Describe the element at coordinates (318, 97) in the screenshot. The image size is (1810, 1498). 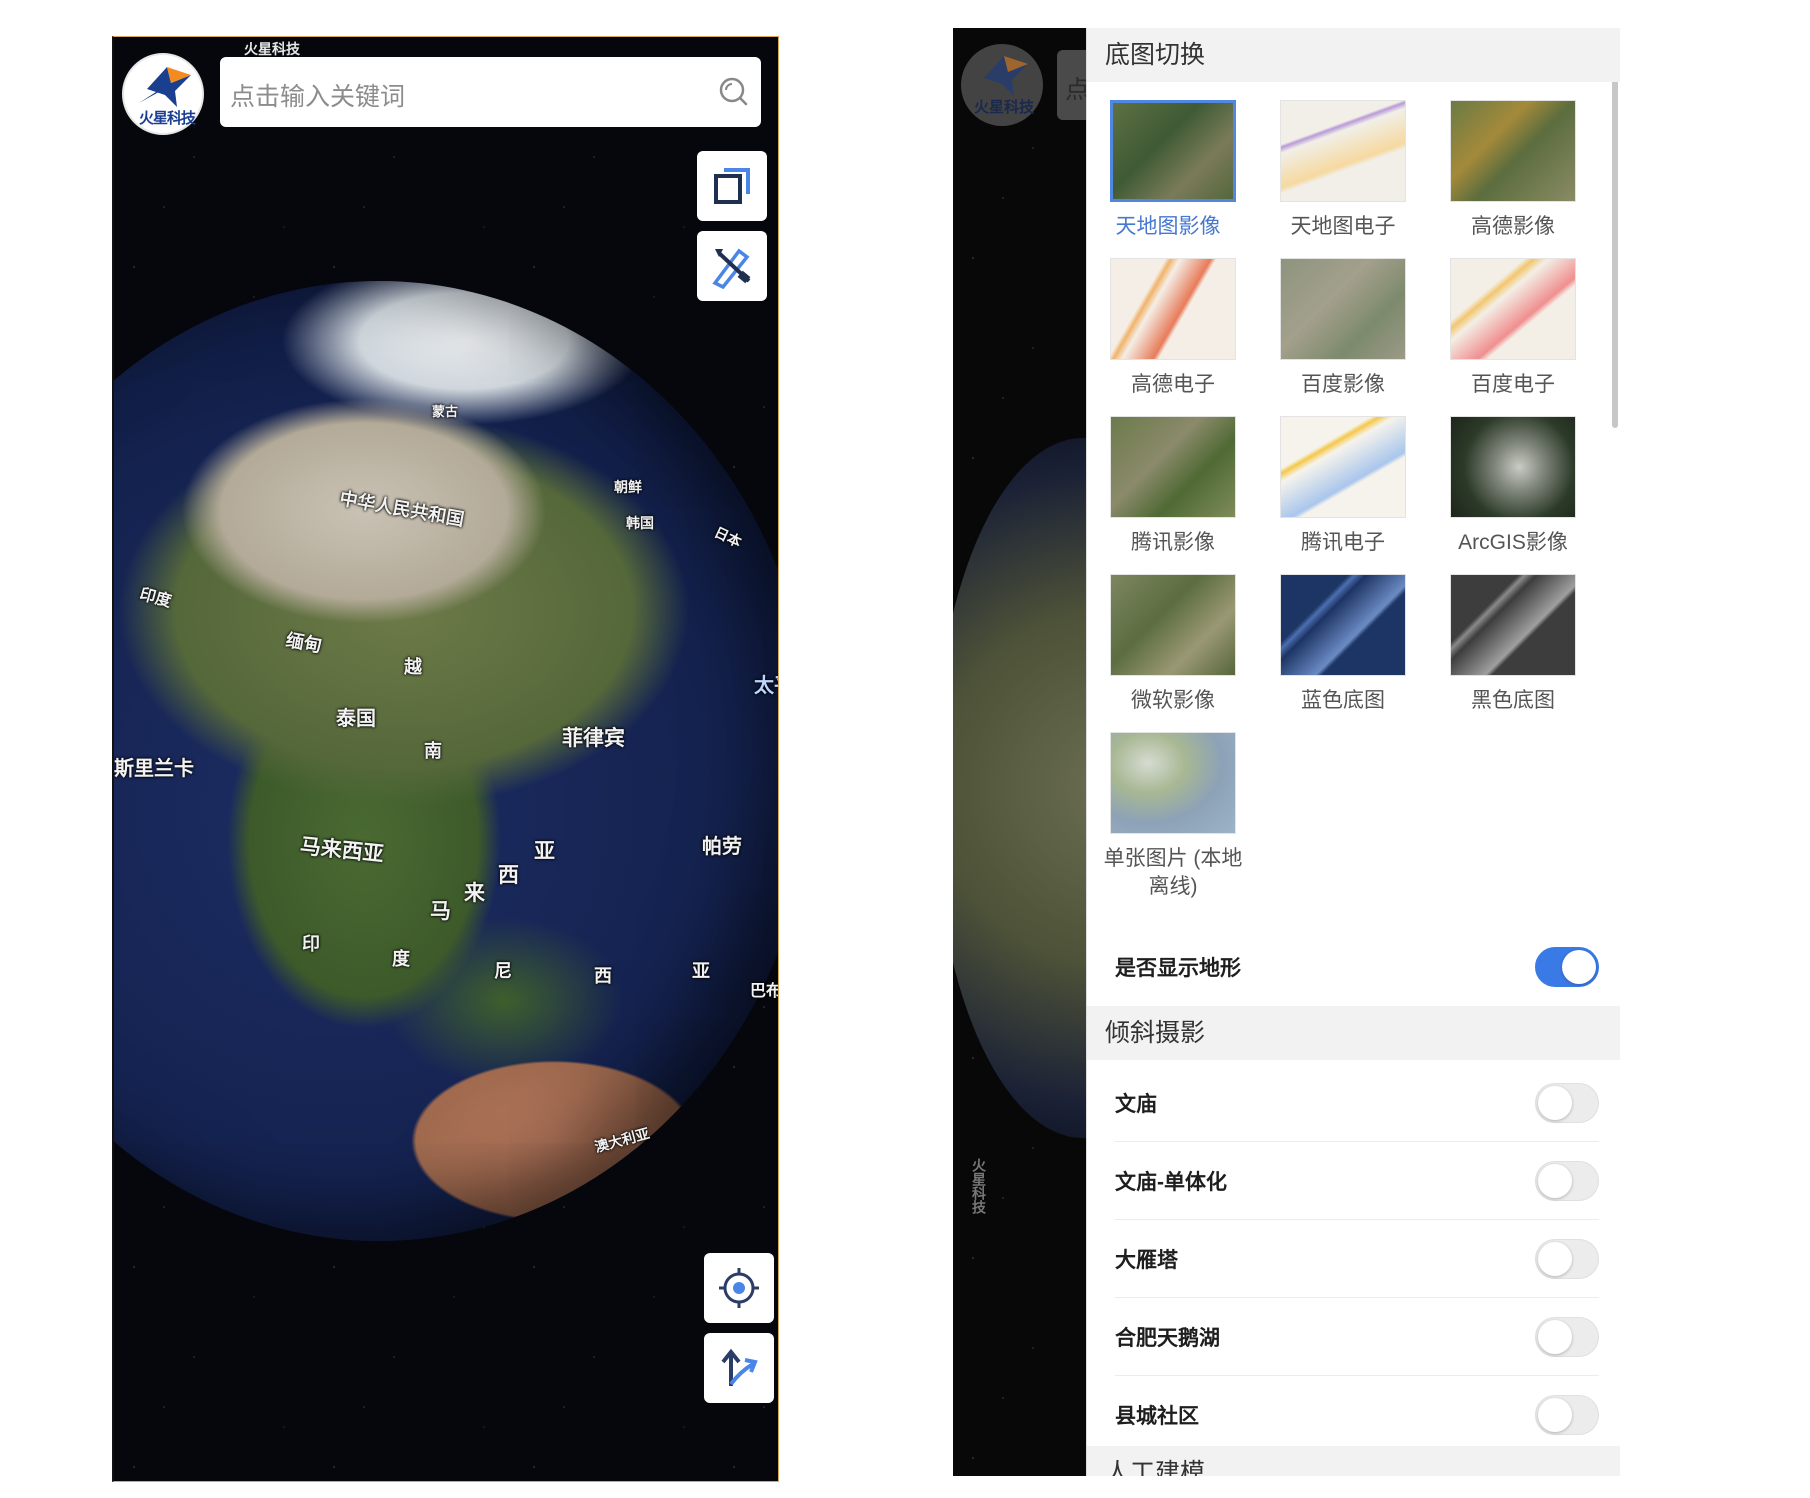
I see `search-placeholder: 点击输入关键词` at that location.